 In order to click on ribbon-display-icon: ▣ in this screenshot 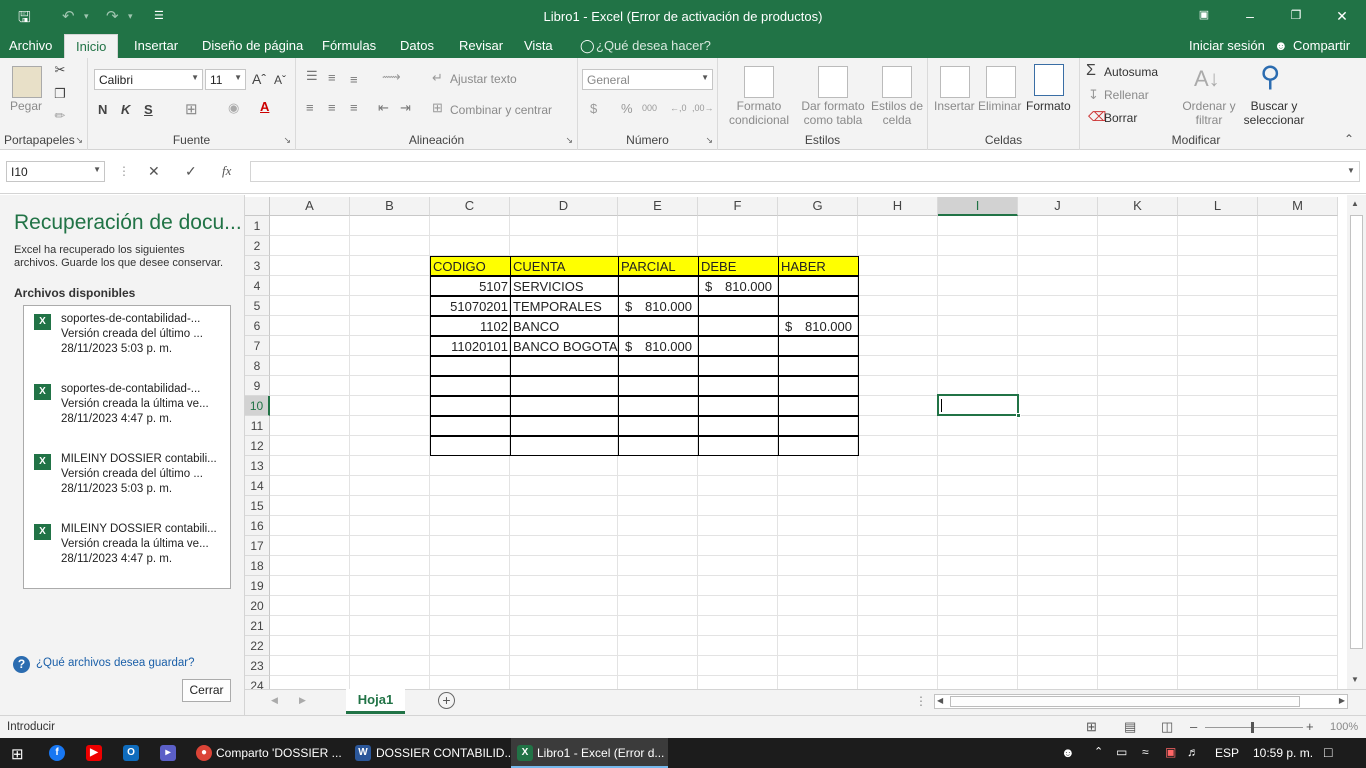, I will do `click(1204, 14)`.